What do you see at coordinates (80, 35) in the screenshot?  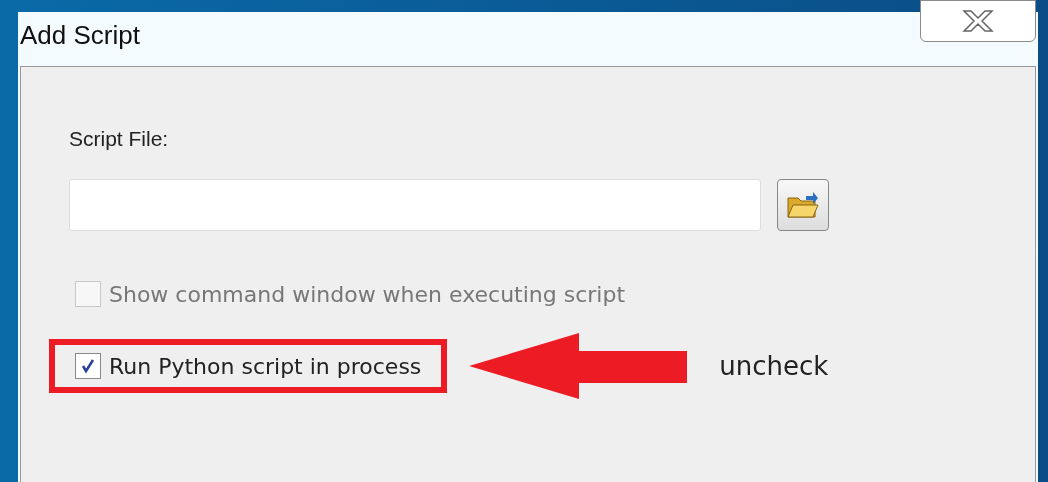 I see `window-title: Add Script` at bounding box center [80, 35].